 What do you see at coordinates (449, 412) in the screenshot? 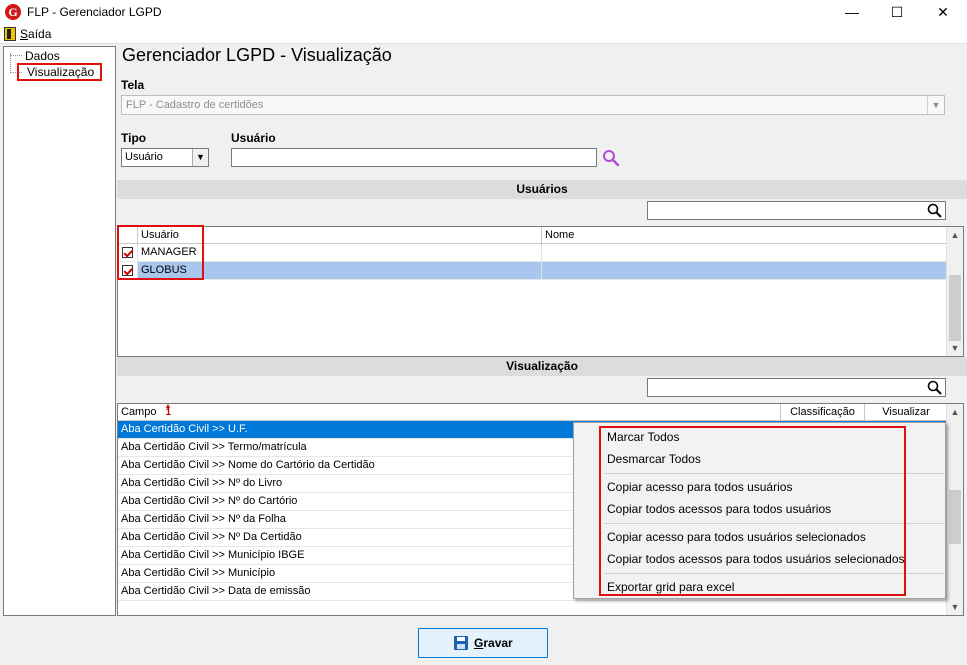
I see `column-header-campo: Campo ▲ 1` at bounding box center [449, 412].